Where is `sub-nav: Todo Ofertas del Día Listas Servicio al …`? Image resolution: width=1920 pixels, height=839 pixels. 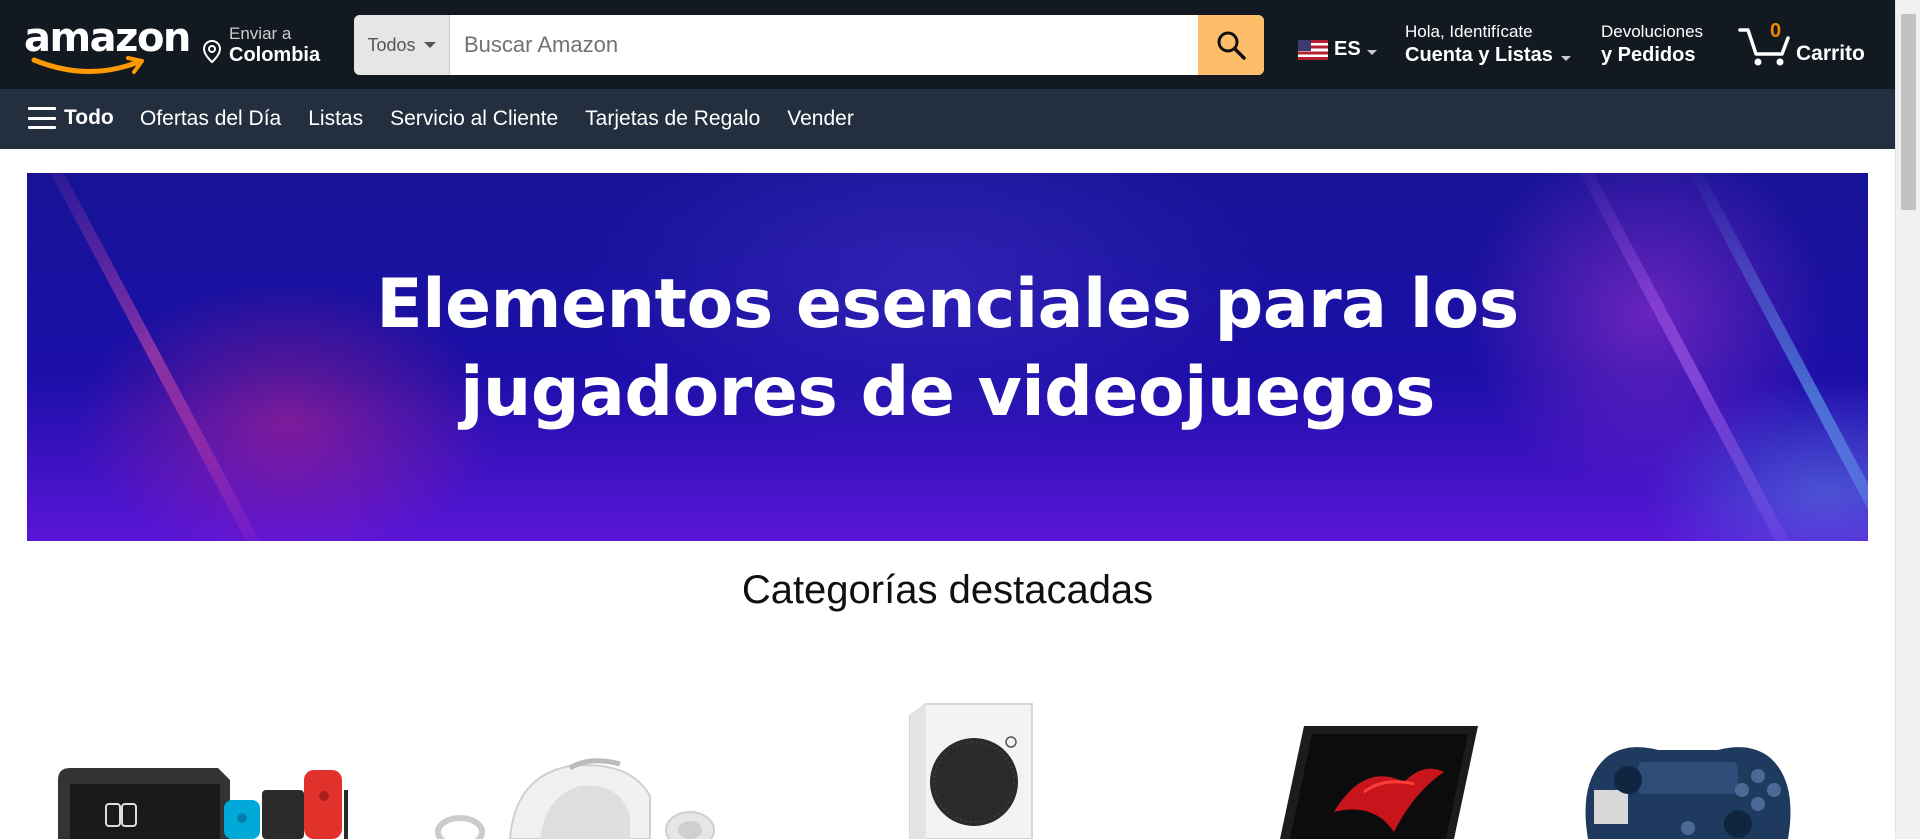
sub-nav: Todo Ofertas del Día Listas Servicio al … is located at coordinates (947, 119).